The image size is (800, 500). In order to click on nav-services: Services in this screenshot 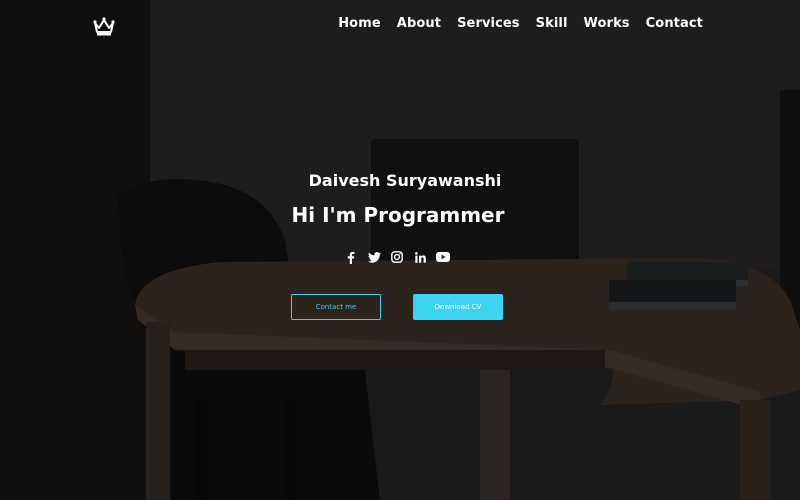, I will do `click(488, 23)`.